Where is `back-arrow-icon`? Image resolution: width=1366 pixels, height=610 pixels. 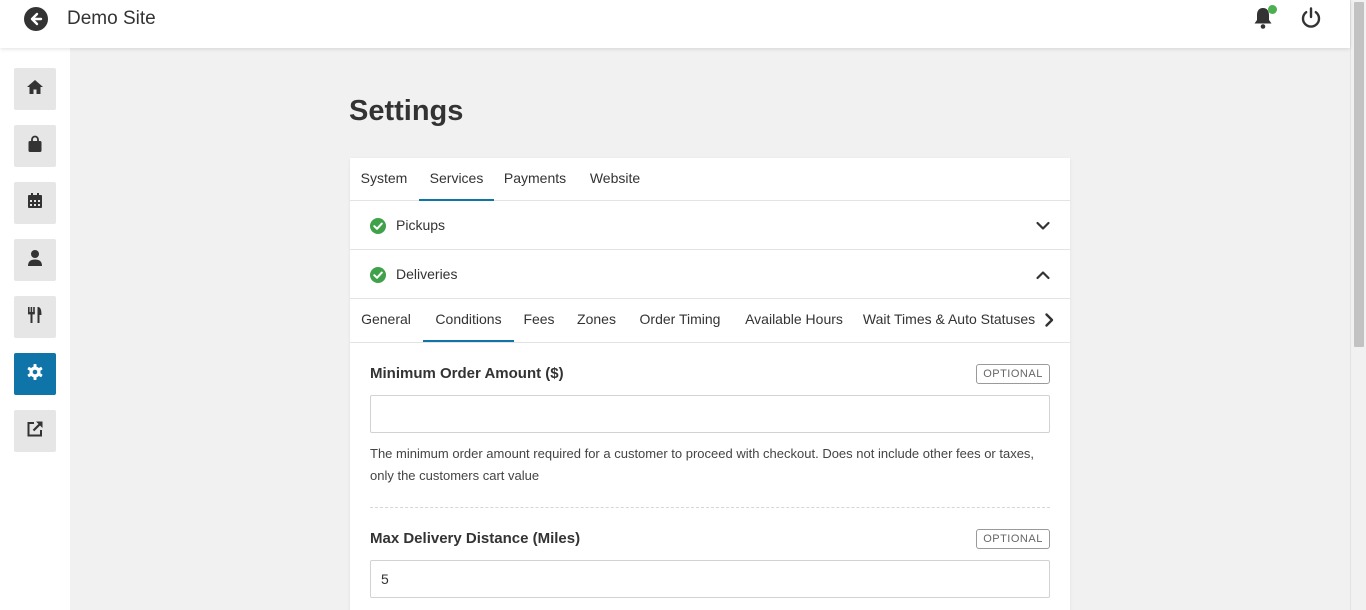
back-arrow-icon is located at coordinates (36, 19).